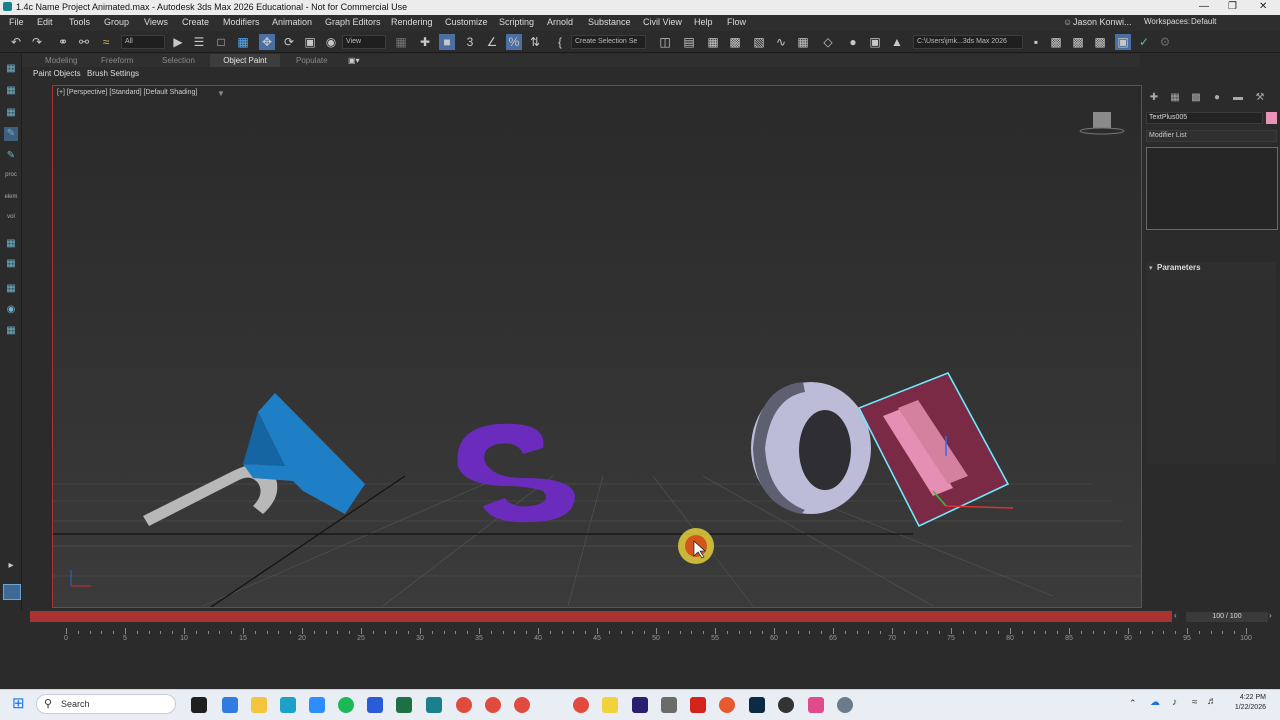  What do you see at coordinates (601, 616) in the screenshot?
I see `time-slider` at bounding box center [601, 616].